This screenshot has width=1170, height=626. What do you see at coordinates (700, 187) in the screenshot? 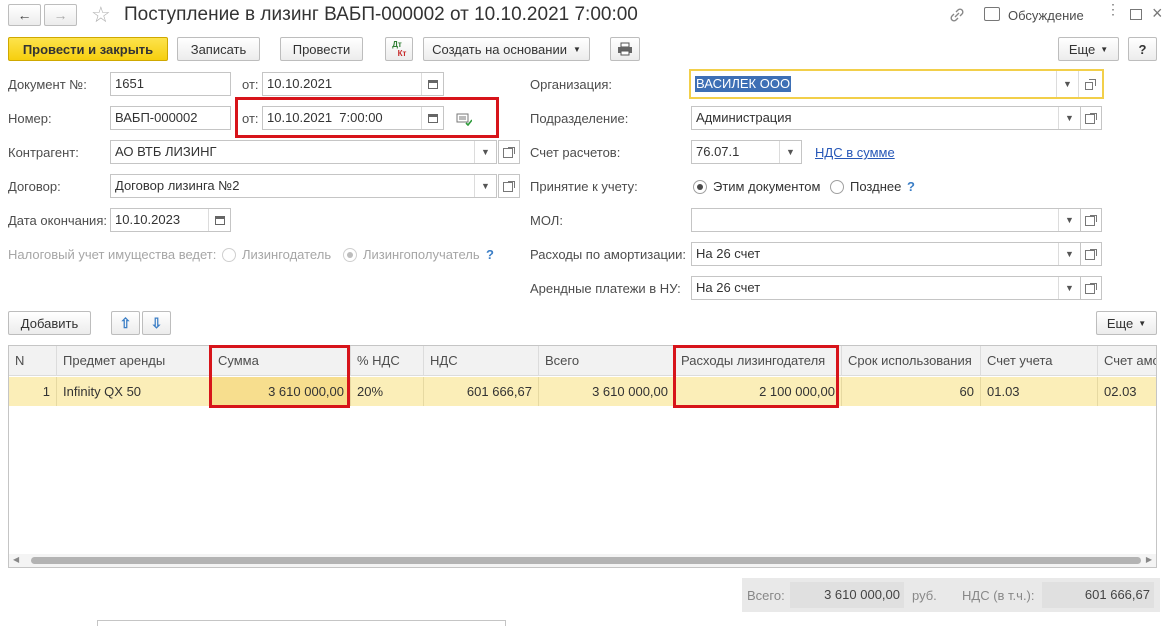
I see `acceptance-this-doc-radio` at bounding box center [700, 187].